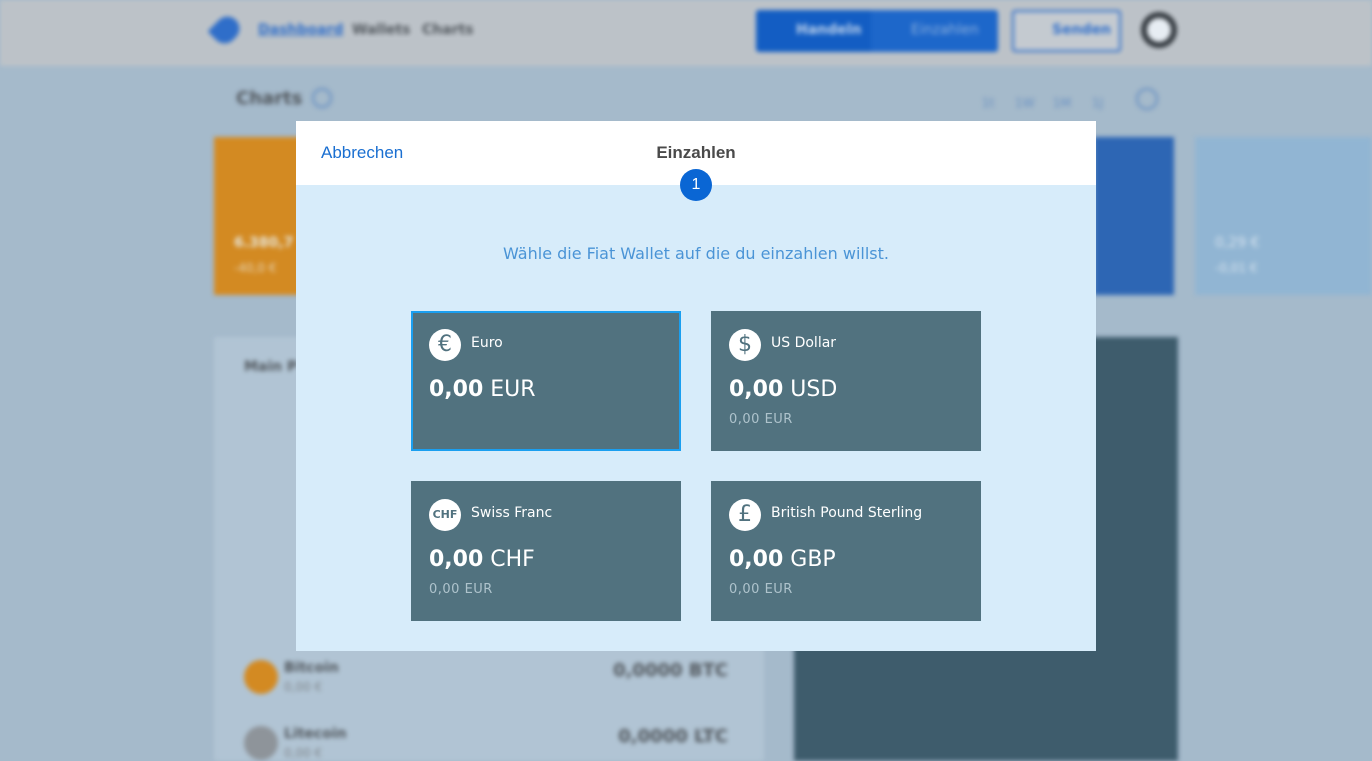 This screenshot has height=761, width=1372. Describe the element at coordinates (745, 345) in the screenshot. I see `dollar-icon: $` at that location.